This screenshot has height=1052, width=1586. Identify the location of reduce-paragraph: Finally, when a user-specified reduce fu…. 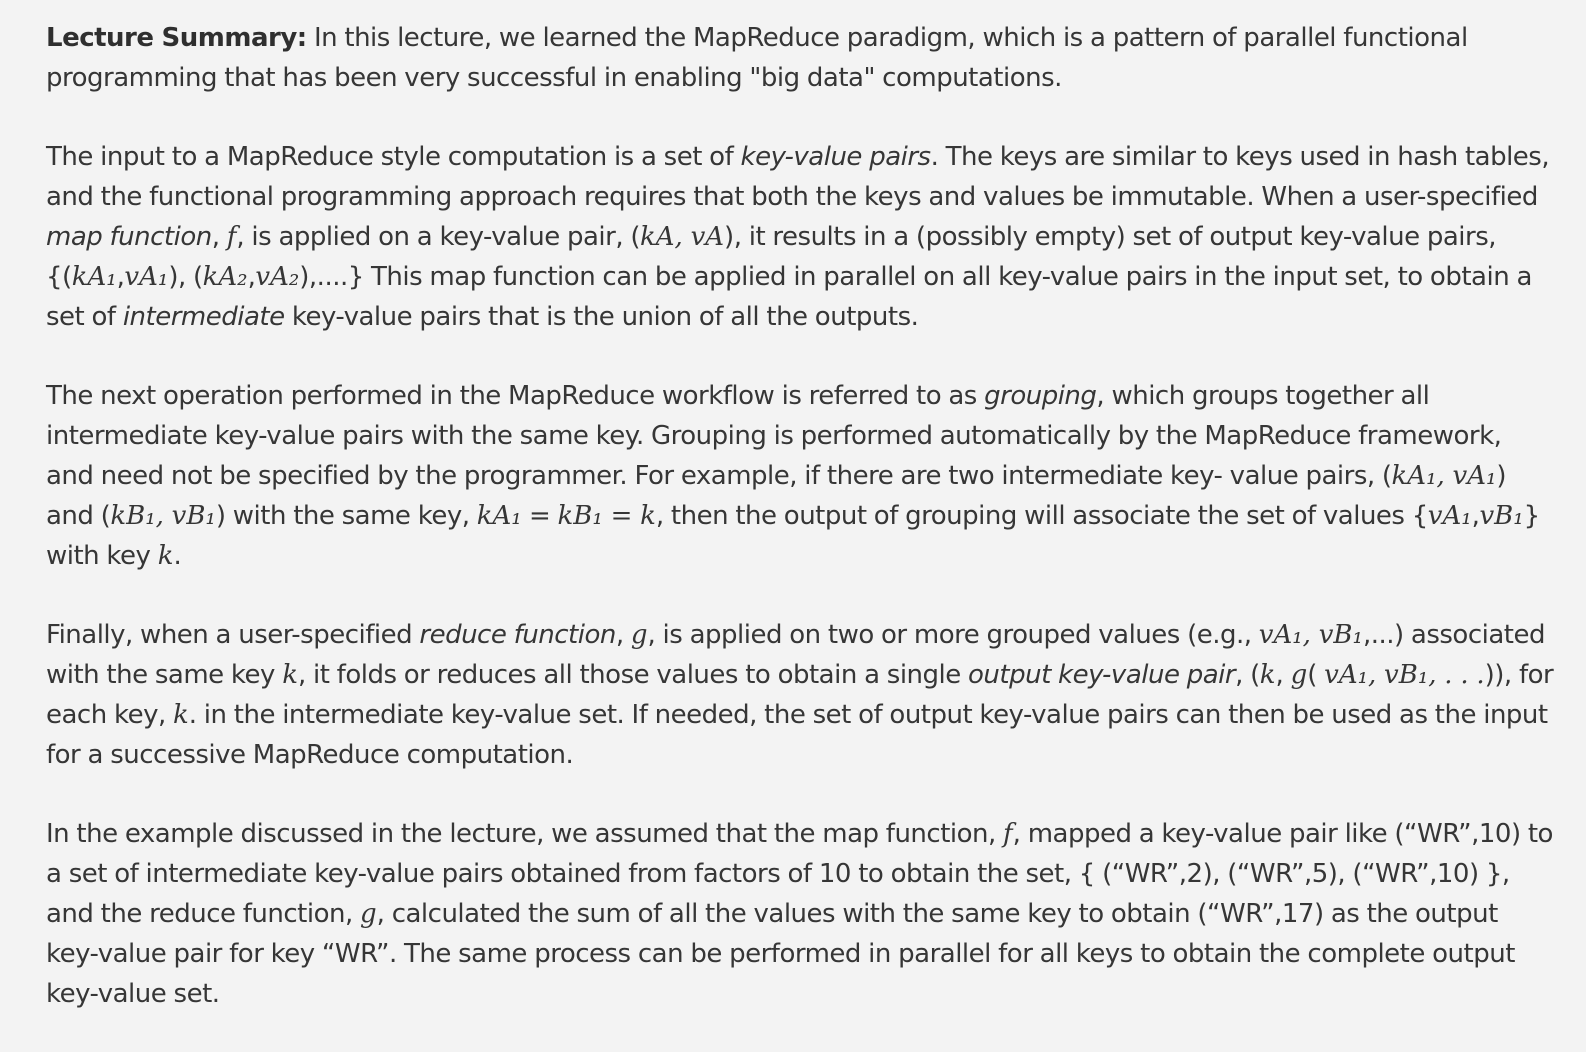
(801, 695).